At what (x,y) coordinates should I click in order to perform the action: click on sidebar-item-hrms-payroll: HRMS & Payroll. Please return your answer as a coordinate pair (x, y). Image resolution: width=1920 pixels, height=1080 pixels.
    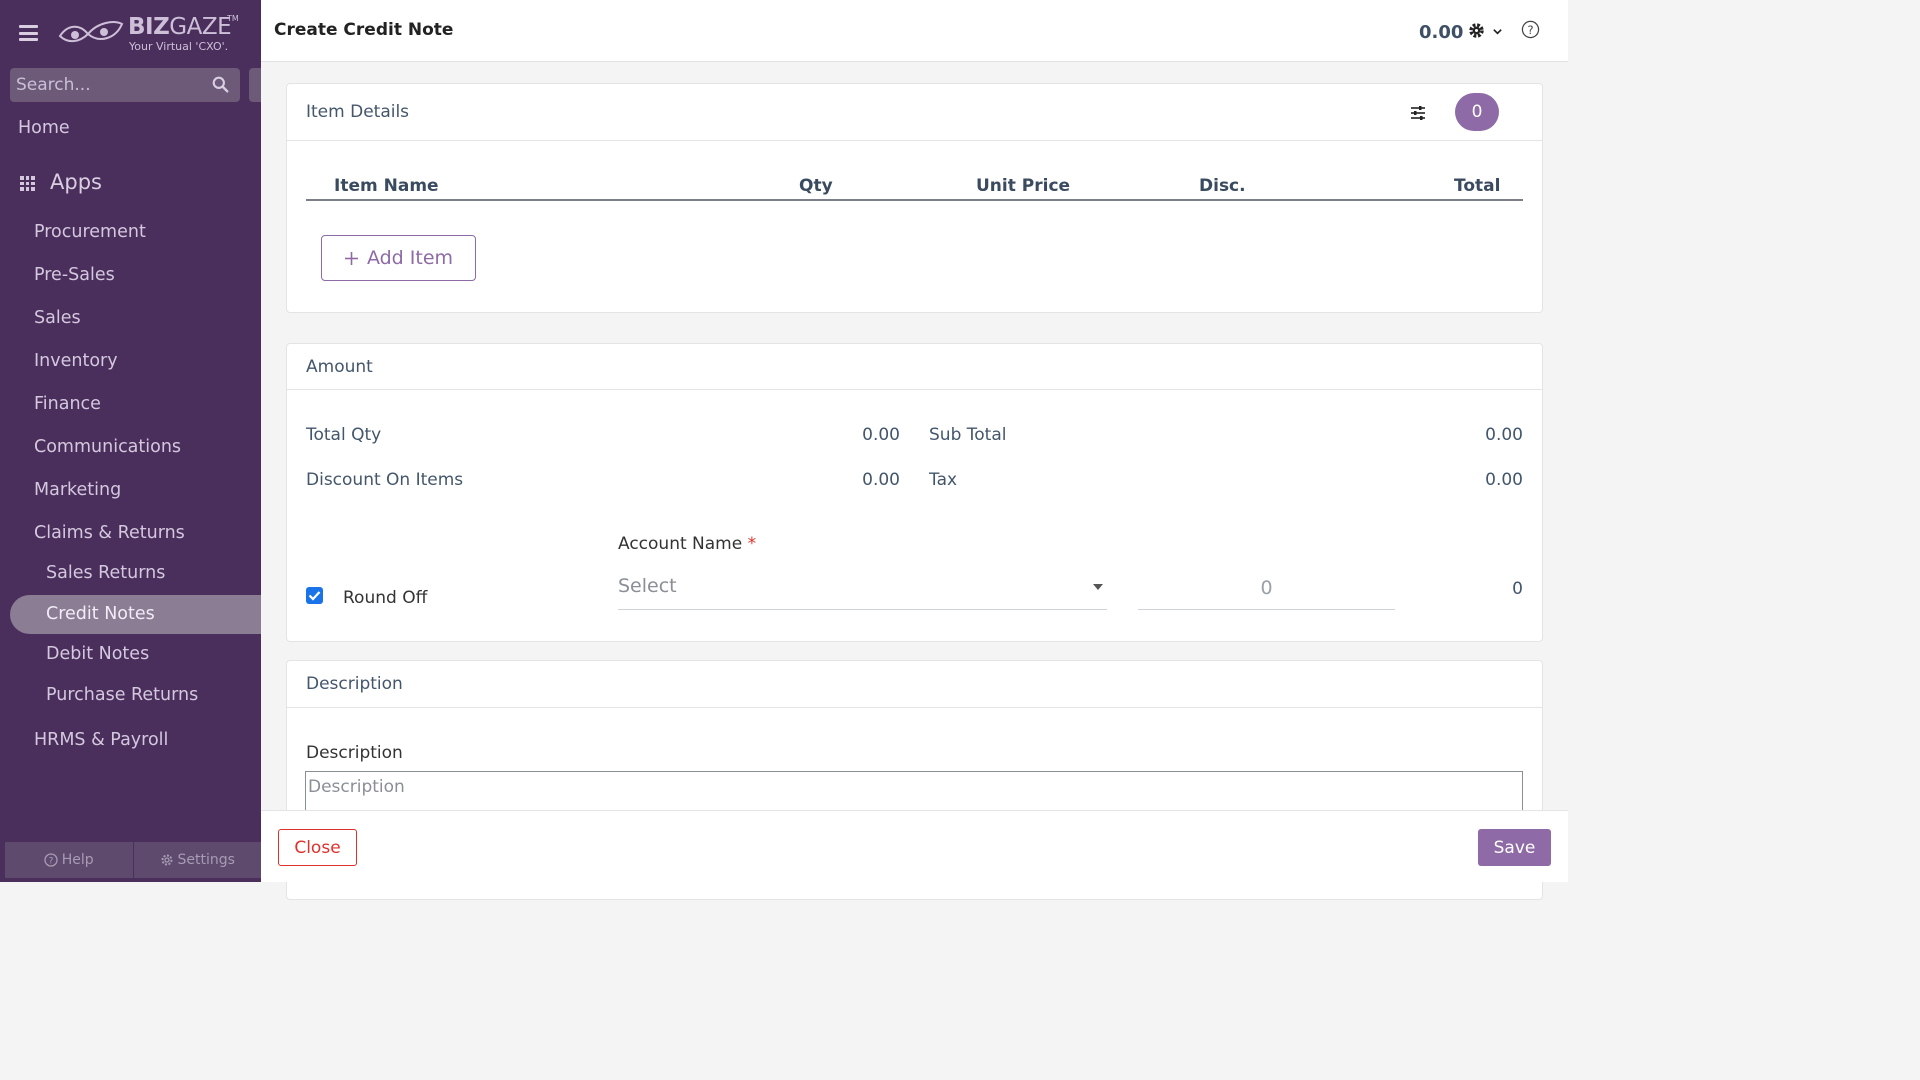
    Looking at the image, I should click on (130, 742).